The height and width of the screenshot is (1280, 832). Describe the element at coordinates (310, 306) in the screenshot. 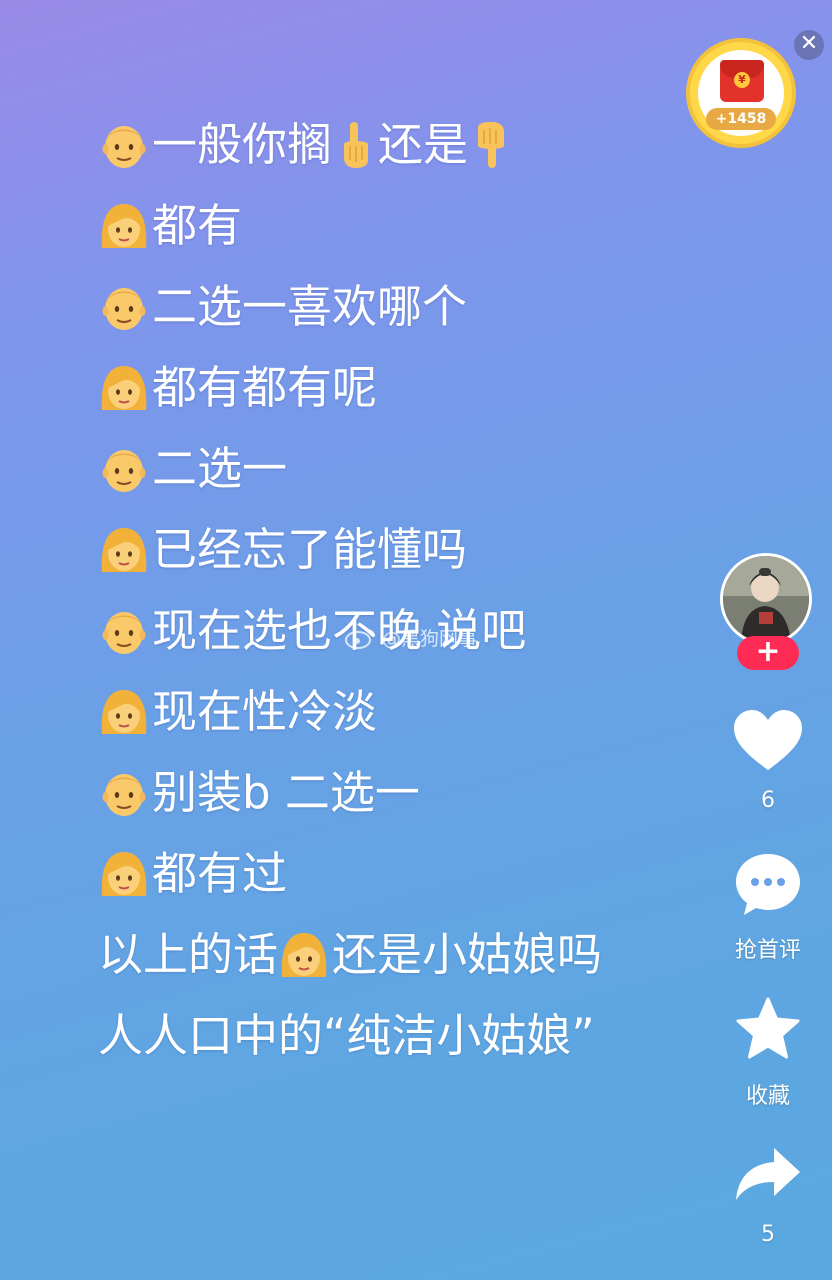

I see `line-text: 二选一喜欢哪个` at that location.